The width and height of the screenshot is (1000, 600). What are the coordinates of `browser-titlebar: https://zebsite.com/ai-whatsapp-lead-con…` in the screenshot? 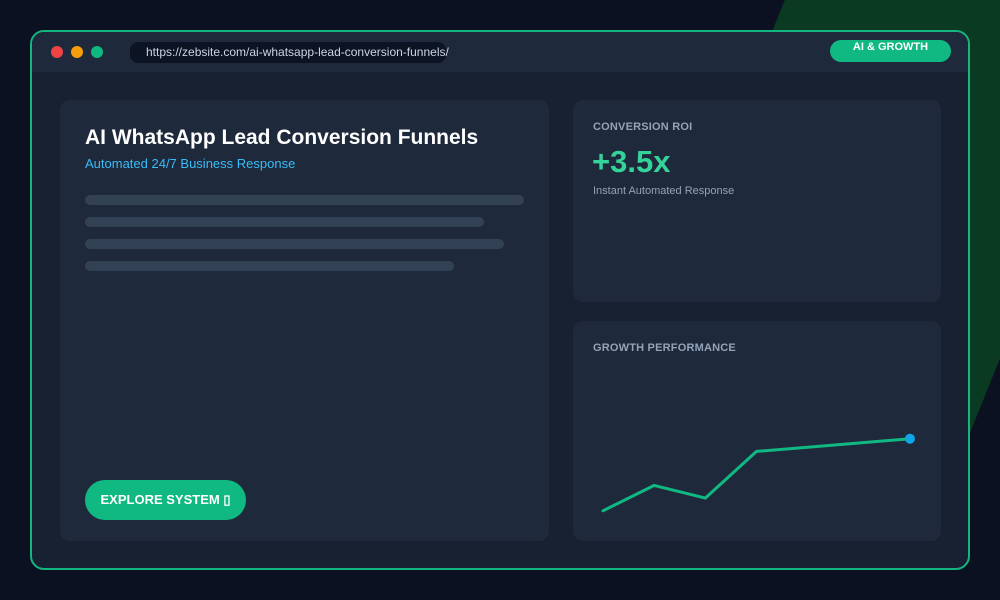 It's located at (500, 52).